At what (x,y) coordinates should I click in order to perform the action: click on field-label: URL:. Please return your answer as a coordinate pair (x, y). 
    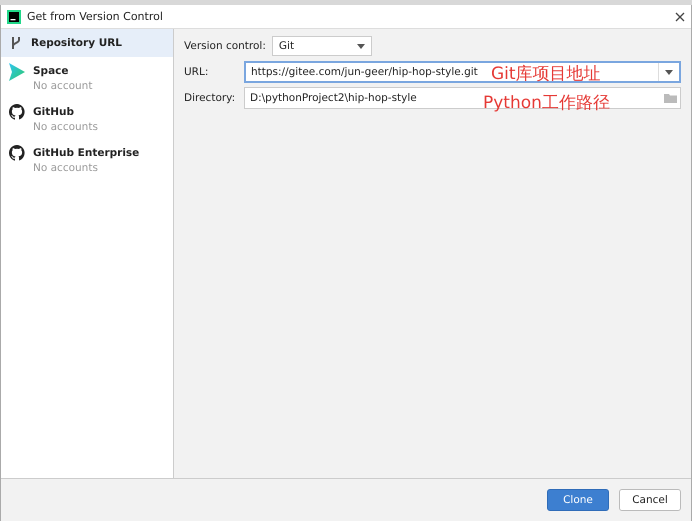
    Looking at the image, I should click on (197, 72).